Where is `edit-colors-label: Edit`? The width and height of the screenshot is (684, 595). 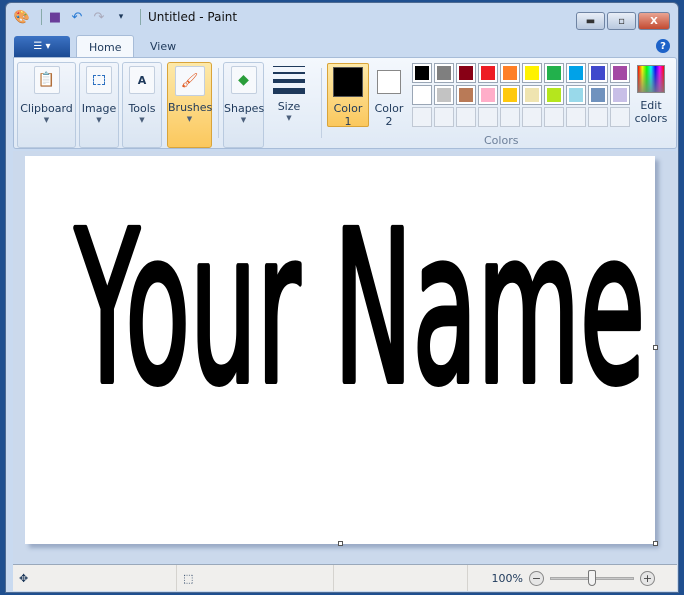 edit-colors-label: Edit is located at coordinates (651, 105).